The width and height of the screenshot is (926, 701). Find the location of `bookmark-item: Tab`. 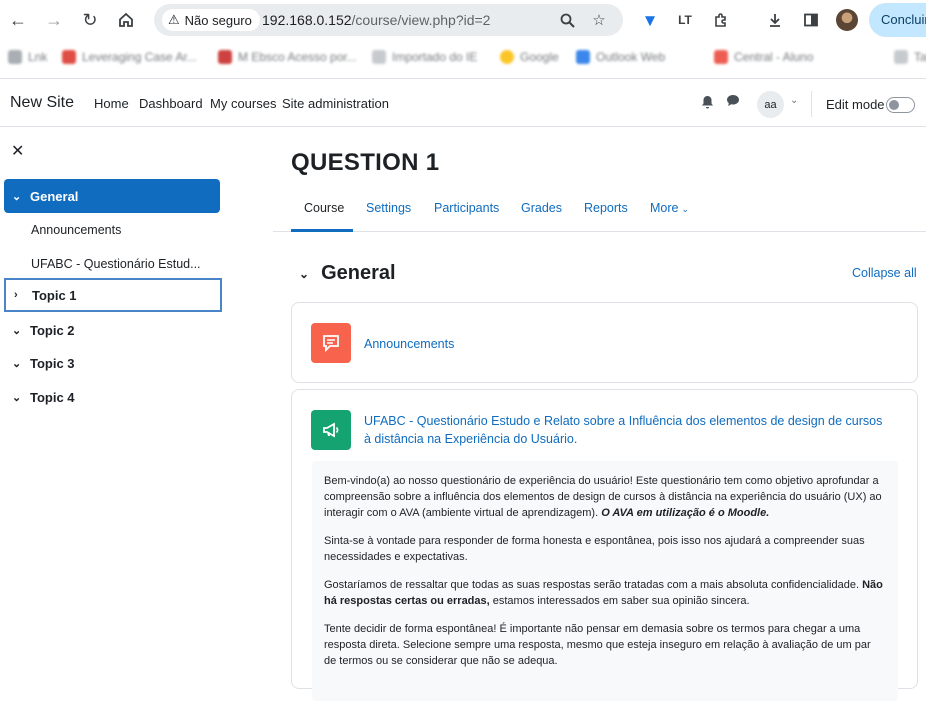

bookmark-item: Tab is located at coordinates (910, 57).